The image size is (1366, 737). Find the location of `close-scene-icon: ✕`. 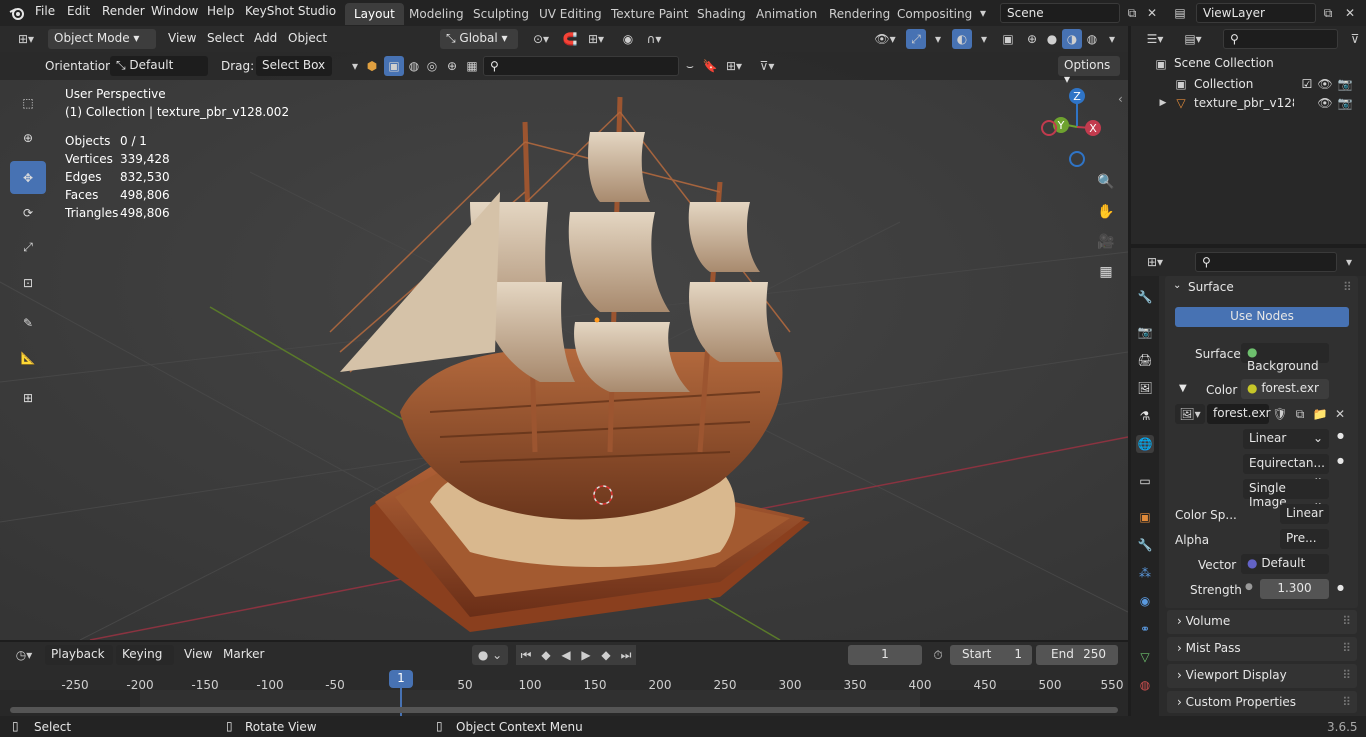

close-scene-icon: ✕ is located at coordinates (1152, 13).